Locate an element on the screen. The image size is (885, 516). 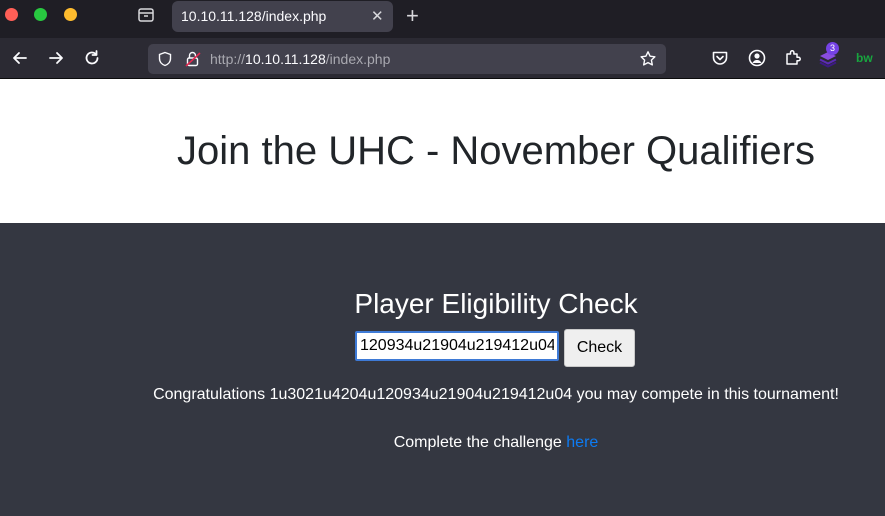
active-tab: 10.10.11.128/index.php ✕ is located at coordinates (282, 16).